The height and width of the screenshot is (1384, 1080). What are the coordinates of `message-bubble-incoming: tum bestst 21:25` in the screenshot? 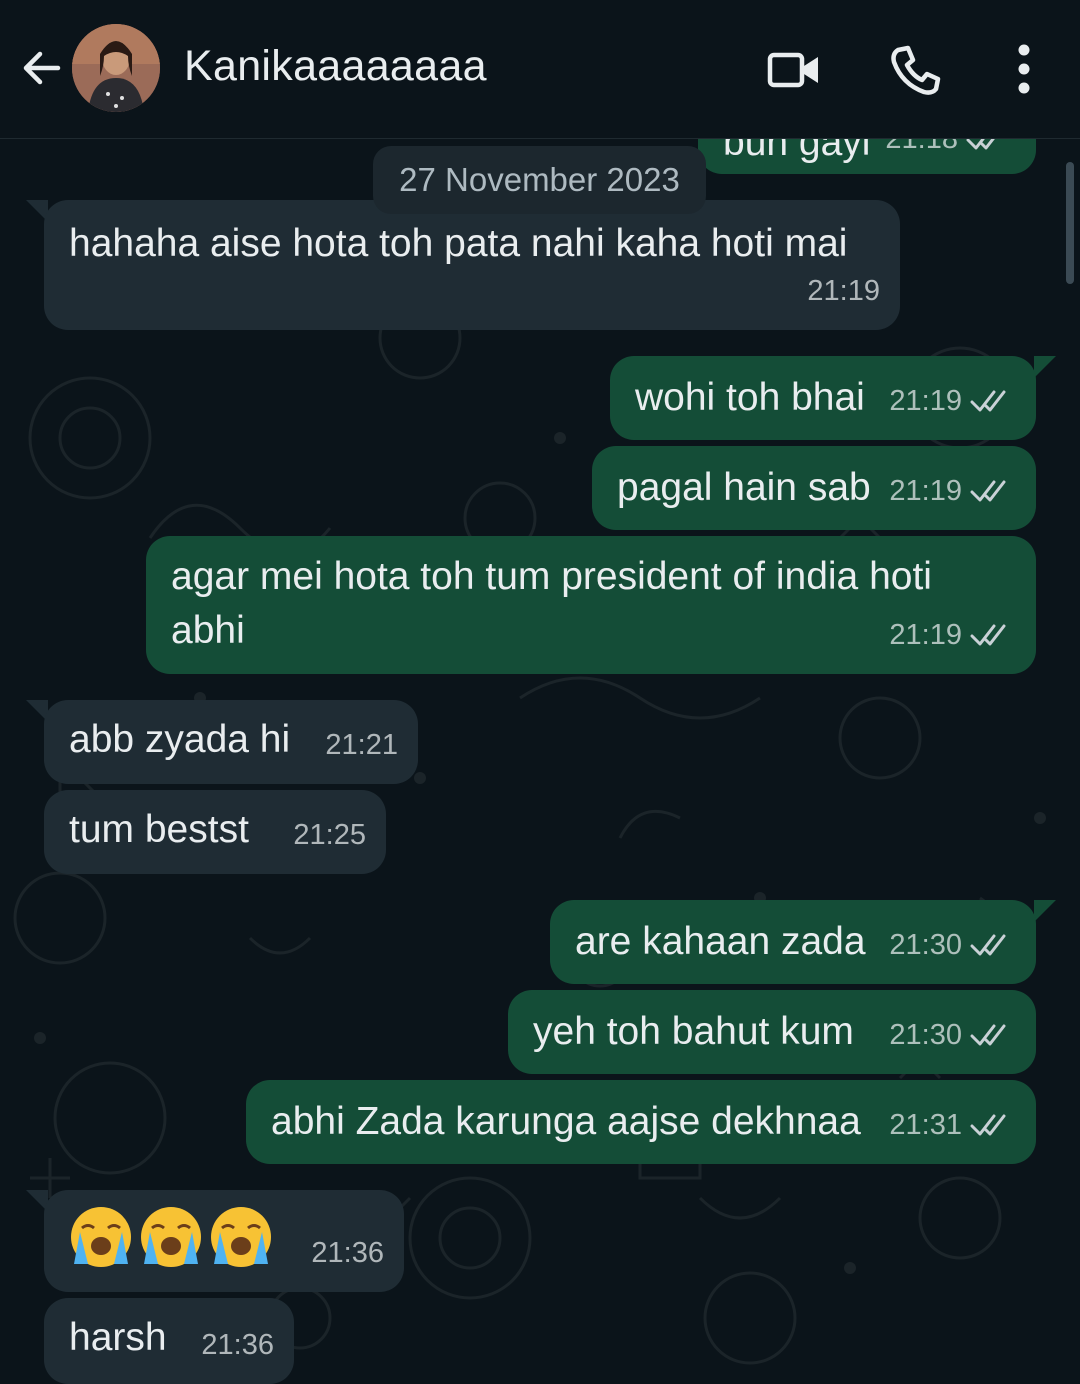 It's located at (215, 832).